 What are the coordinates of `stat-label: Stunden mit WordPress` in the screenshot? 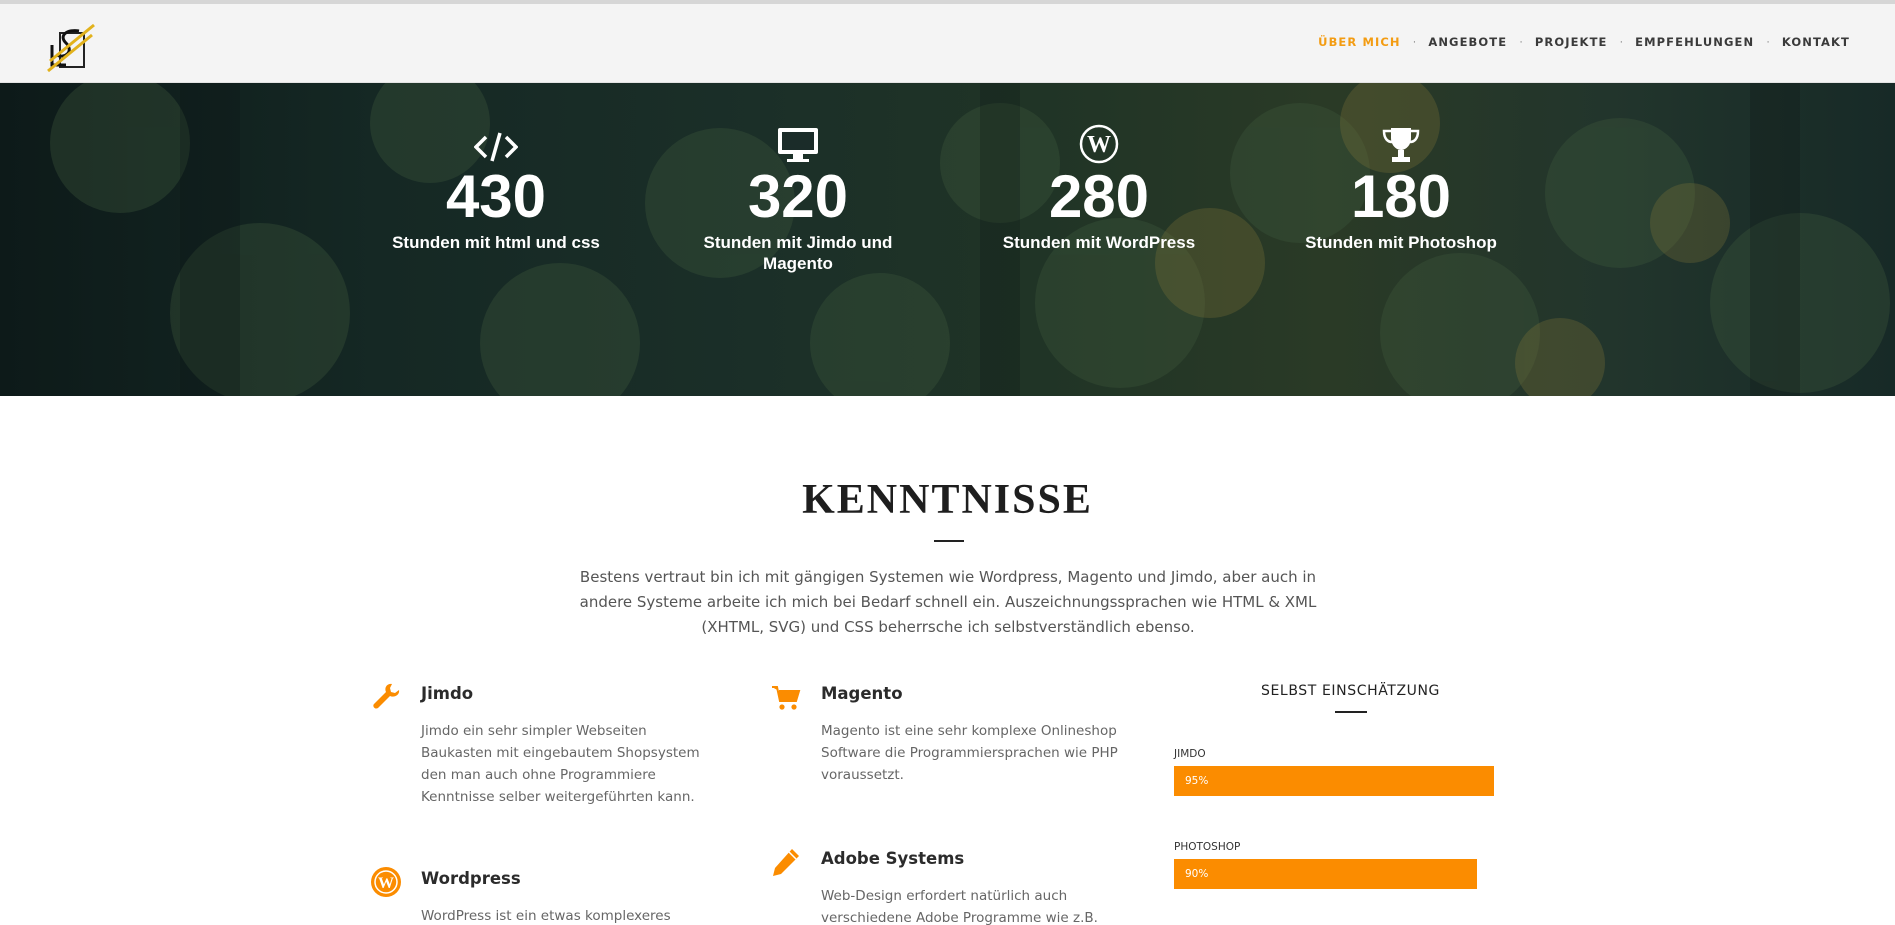 It's located at (1099, 242).